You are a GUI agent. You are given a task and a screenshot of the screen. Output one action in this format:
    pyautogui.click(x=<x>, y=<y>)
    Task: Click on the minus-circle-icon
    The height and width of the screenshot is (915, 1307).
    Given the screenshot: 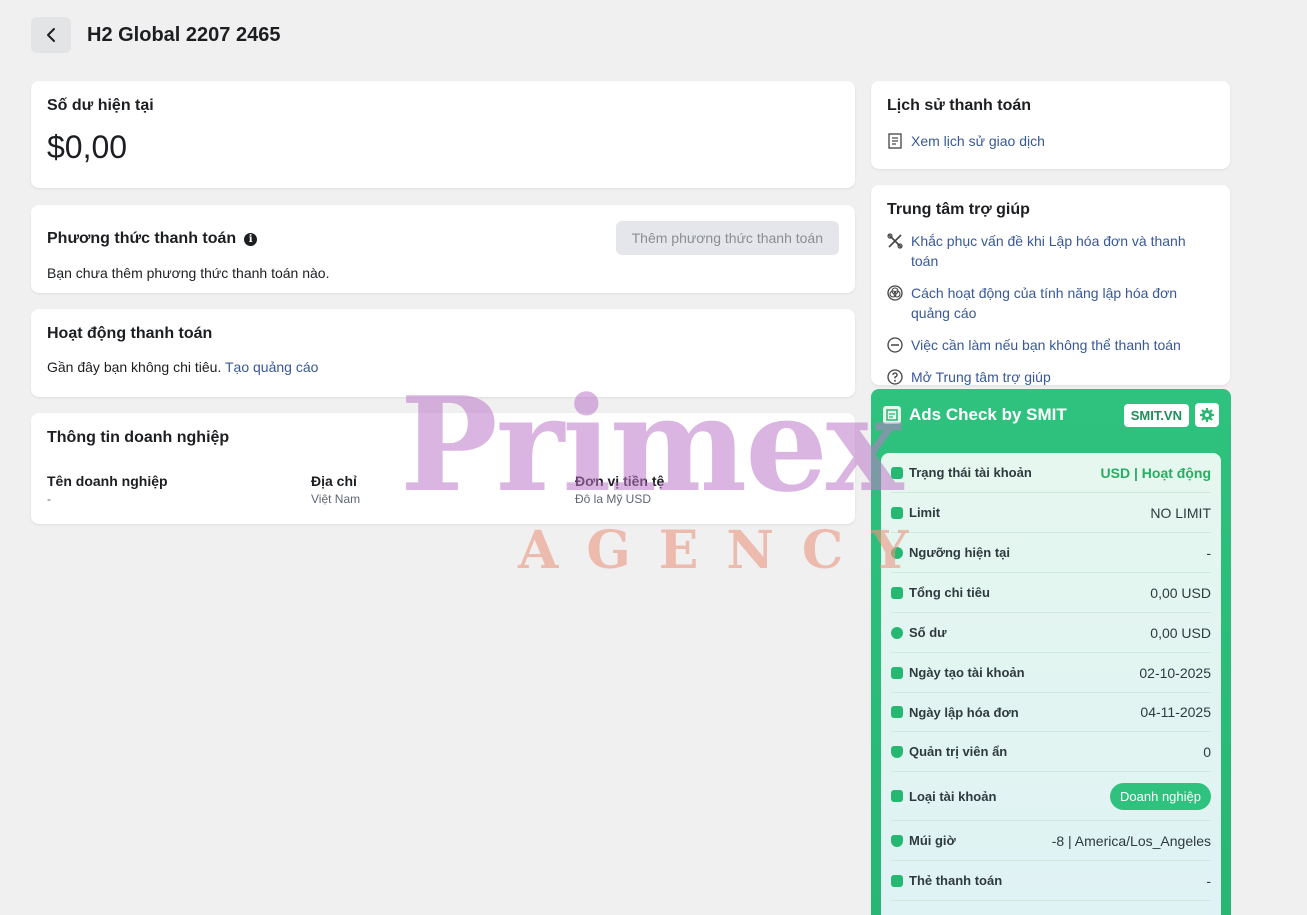 What is the action you would take?
    pyautogui.click(x=895, y=345)
    